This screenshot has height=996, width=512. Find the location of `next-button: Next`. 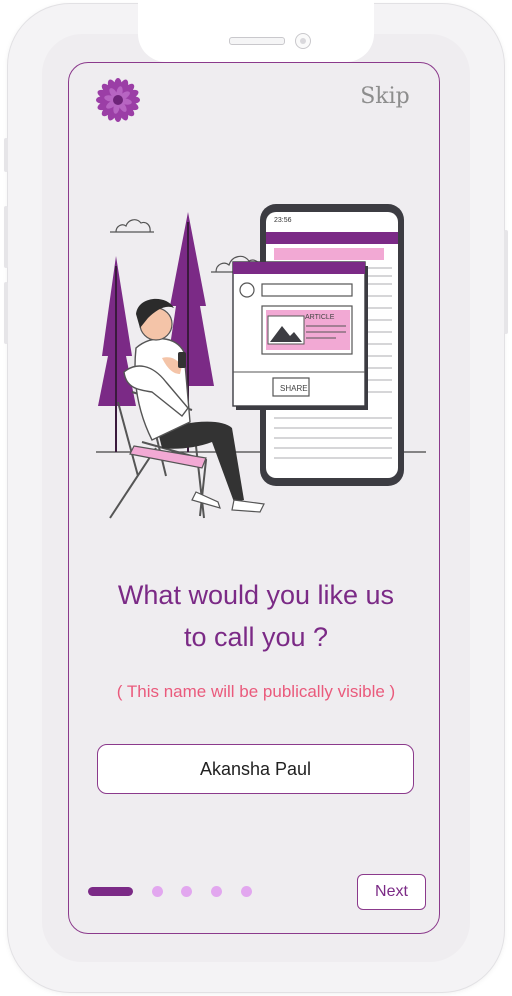

next-button: Next is located at coordinates (391, 892).